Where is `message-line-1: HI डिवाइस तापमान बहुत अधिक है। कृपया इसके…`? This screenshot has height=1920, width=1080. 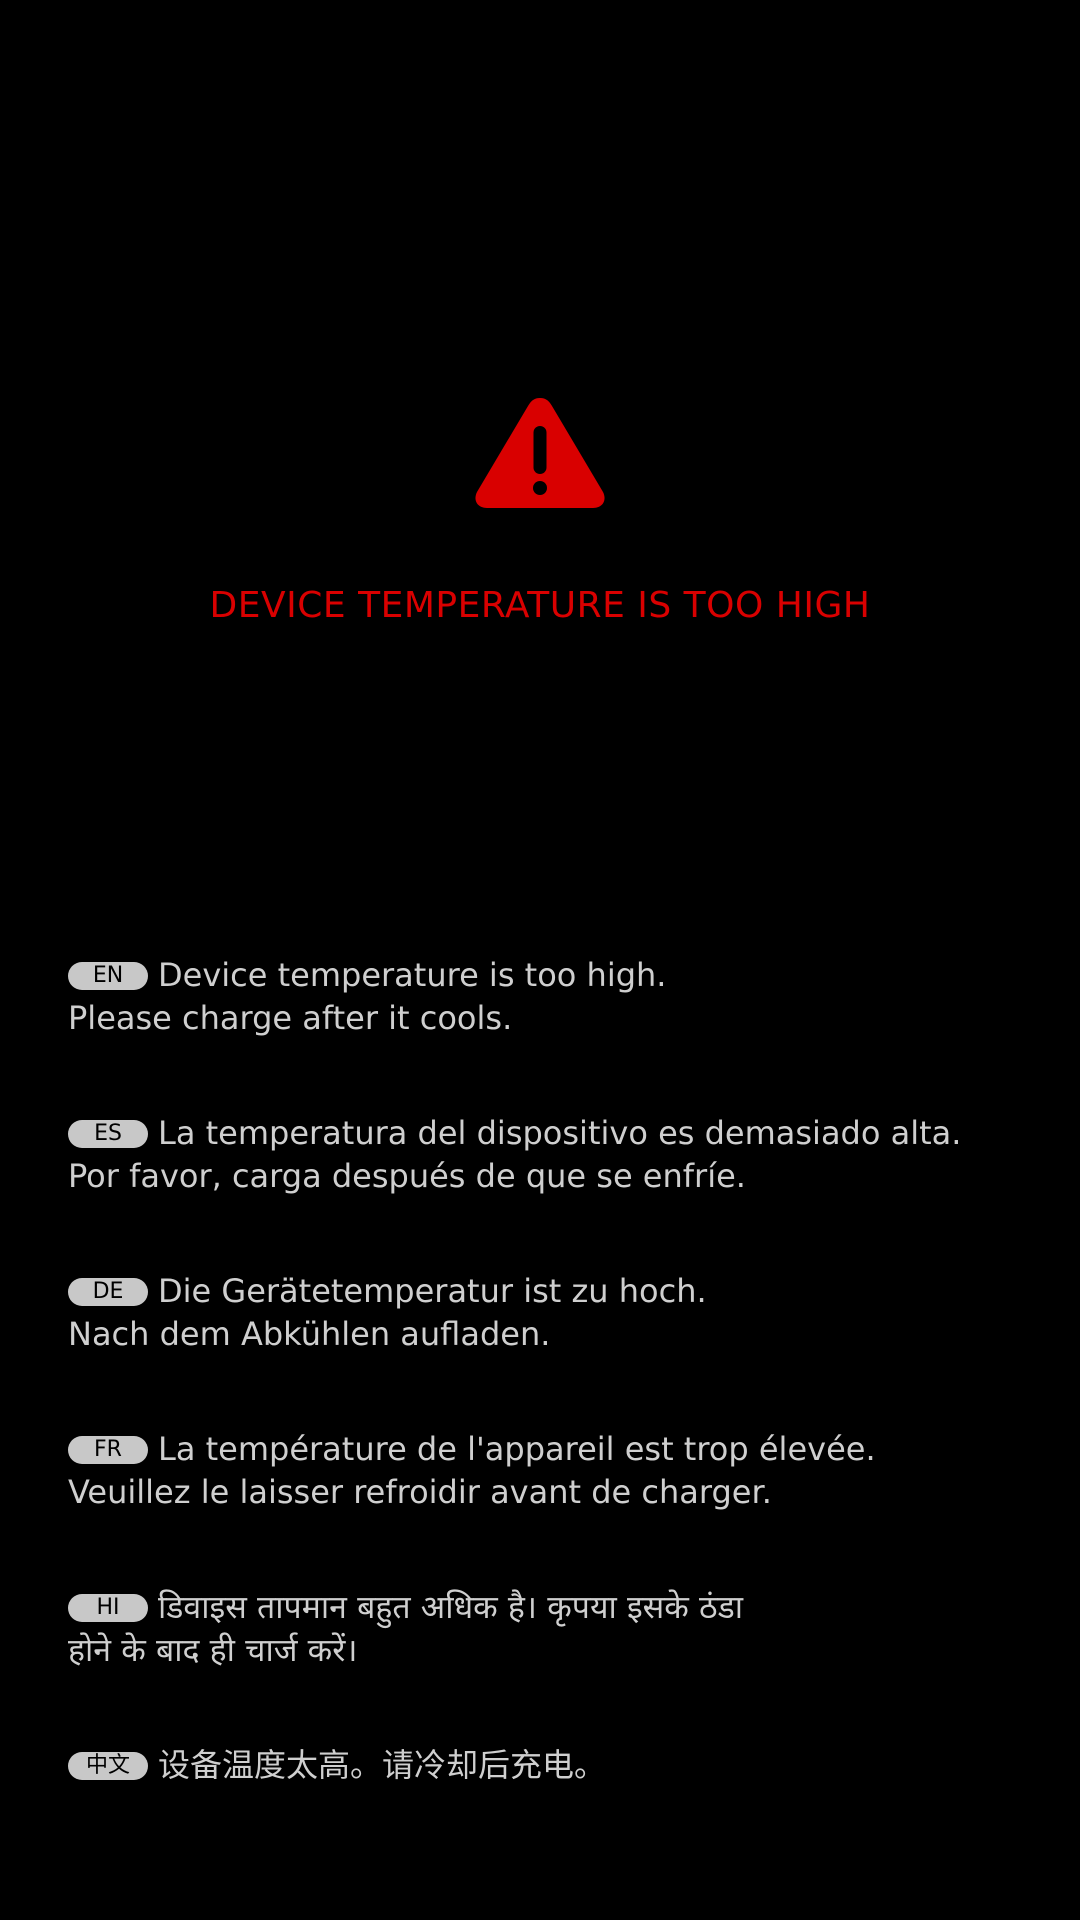 message-line-1: HI डिवाइस तापमान बहुत अधिक है। कृपया इसके… is located at coordinates (548, 1607).